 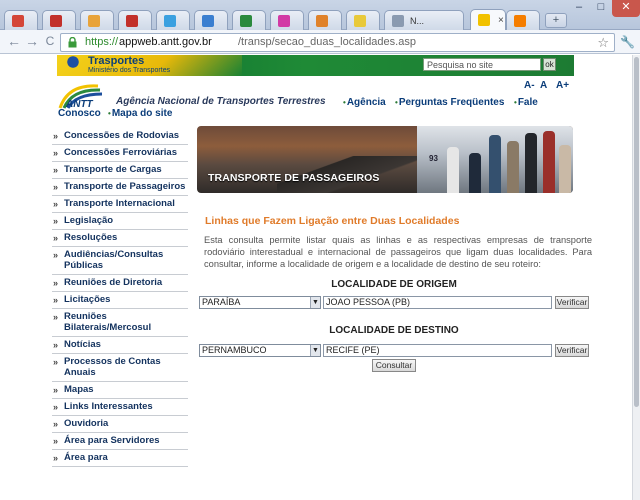 I want to click on forward-icon: →, so click(x=32, y=42).